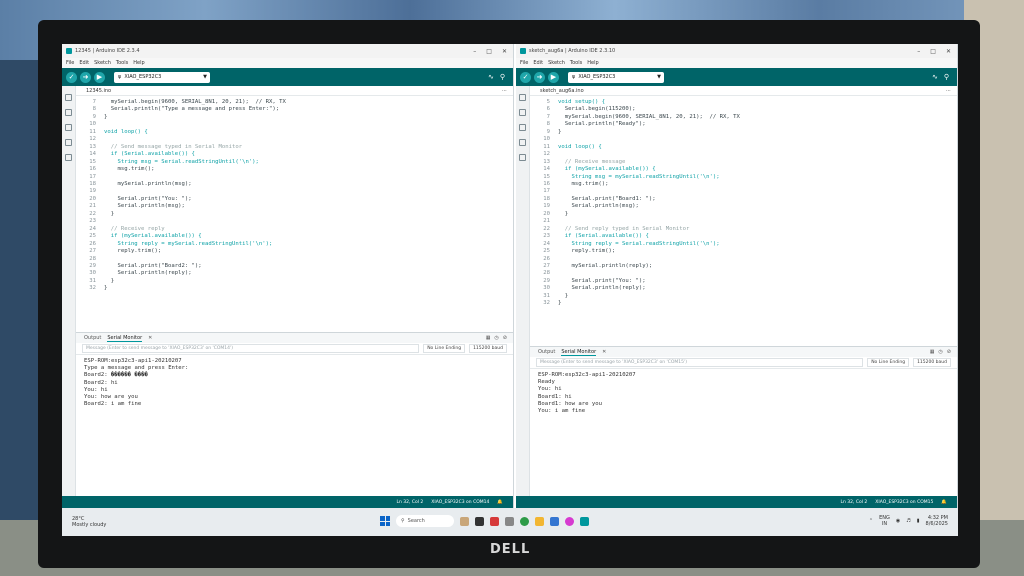 Image resolution: width=1024 pixels, height=576 pixels. Describe the element at coordinates (743, 91) in the screenshot. I see `file-tab: sketch_aug6a.ino ⋯` at that location.